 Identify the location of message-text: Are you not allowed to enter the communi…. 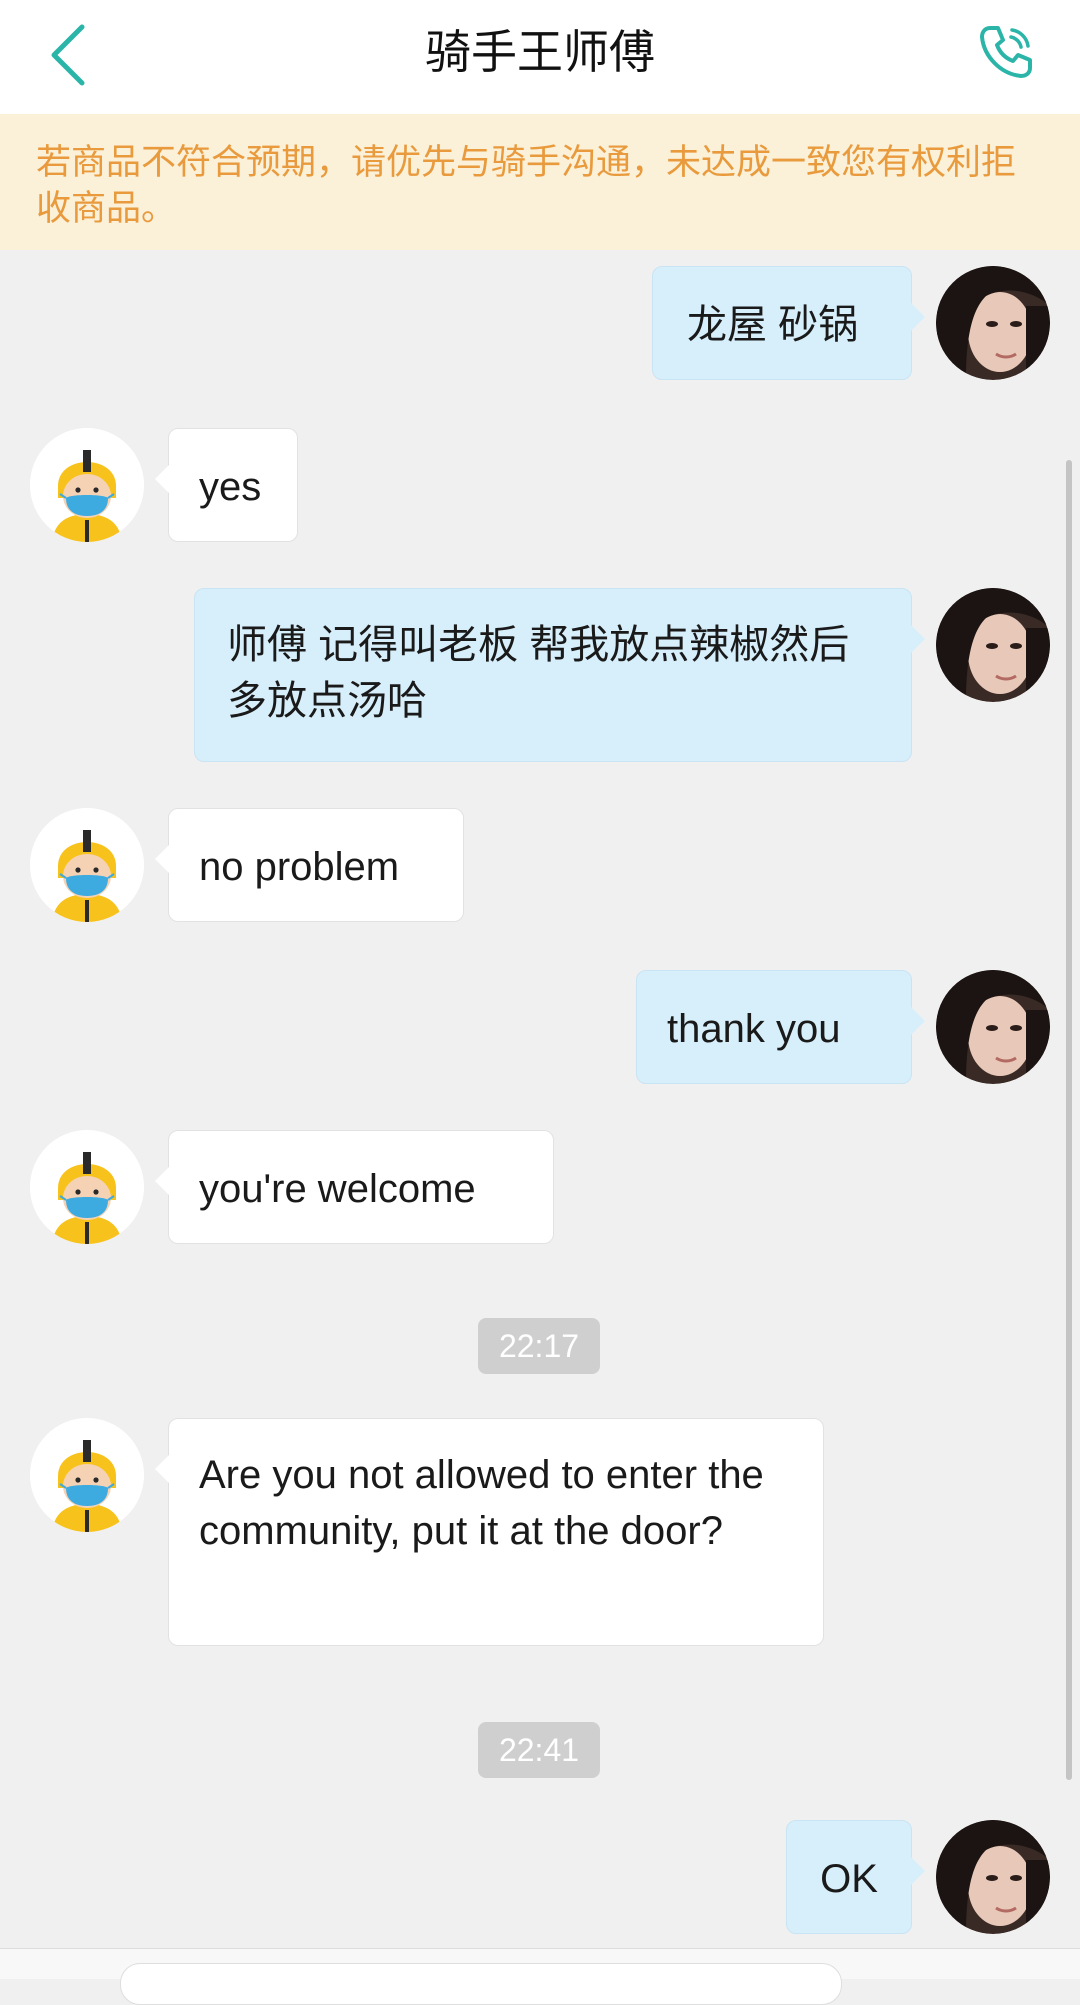
(481, 1503).